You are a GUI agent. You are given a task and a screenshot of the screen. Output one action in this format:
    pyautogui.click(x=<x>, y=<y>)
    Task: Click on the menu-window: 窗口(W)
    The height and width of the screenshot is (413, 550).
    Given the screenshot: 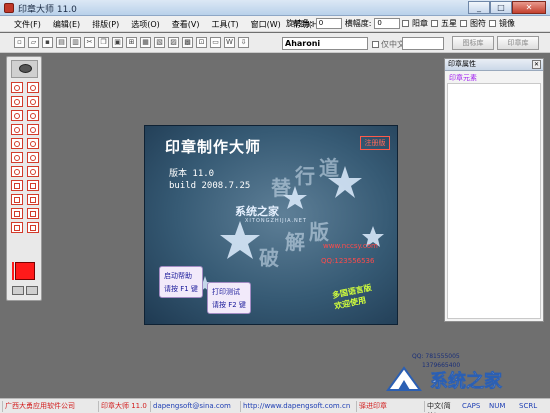 What is the action you would take?
    pyautogui.click(x=266, y=24)
    